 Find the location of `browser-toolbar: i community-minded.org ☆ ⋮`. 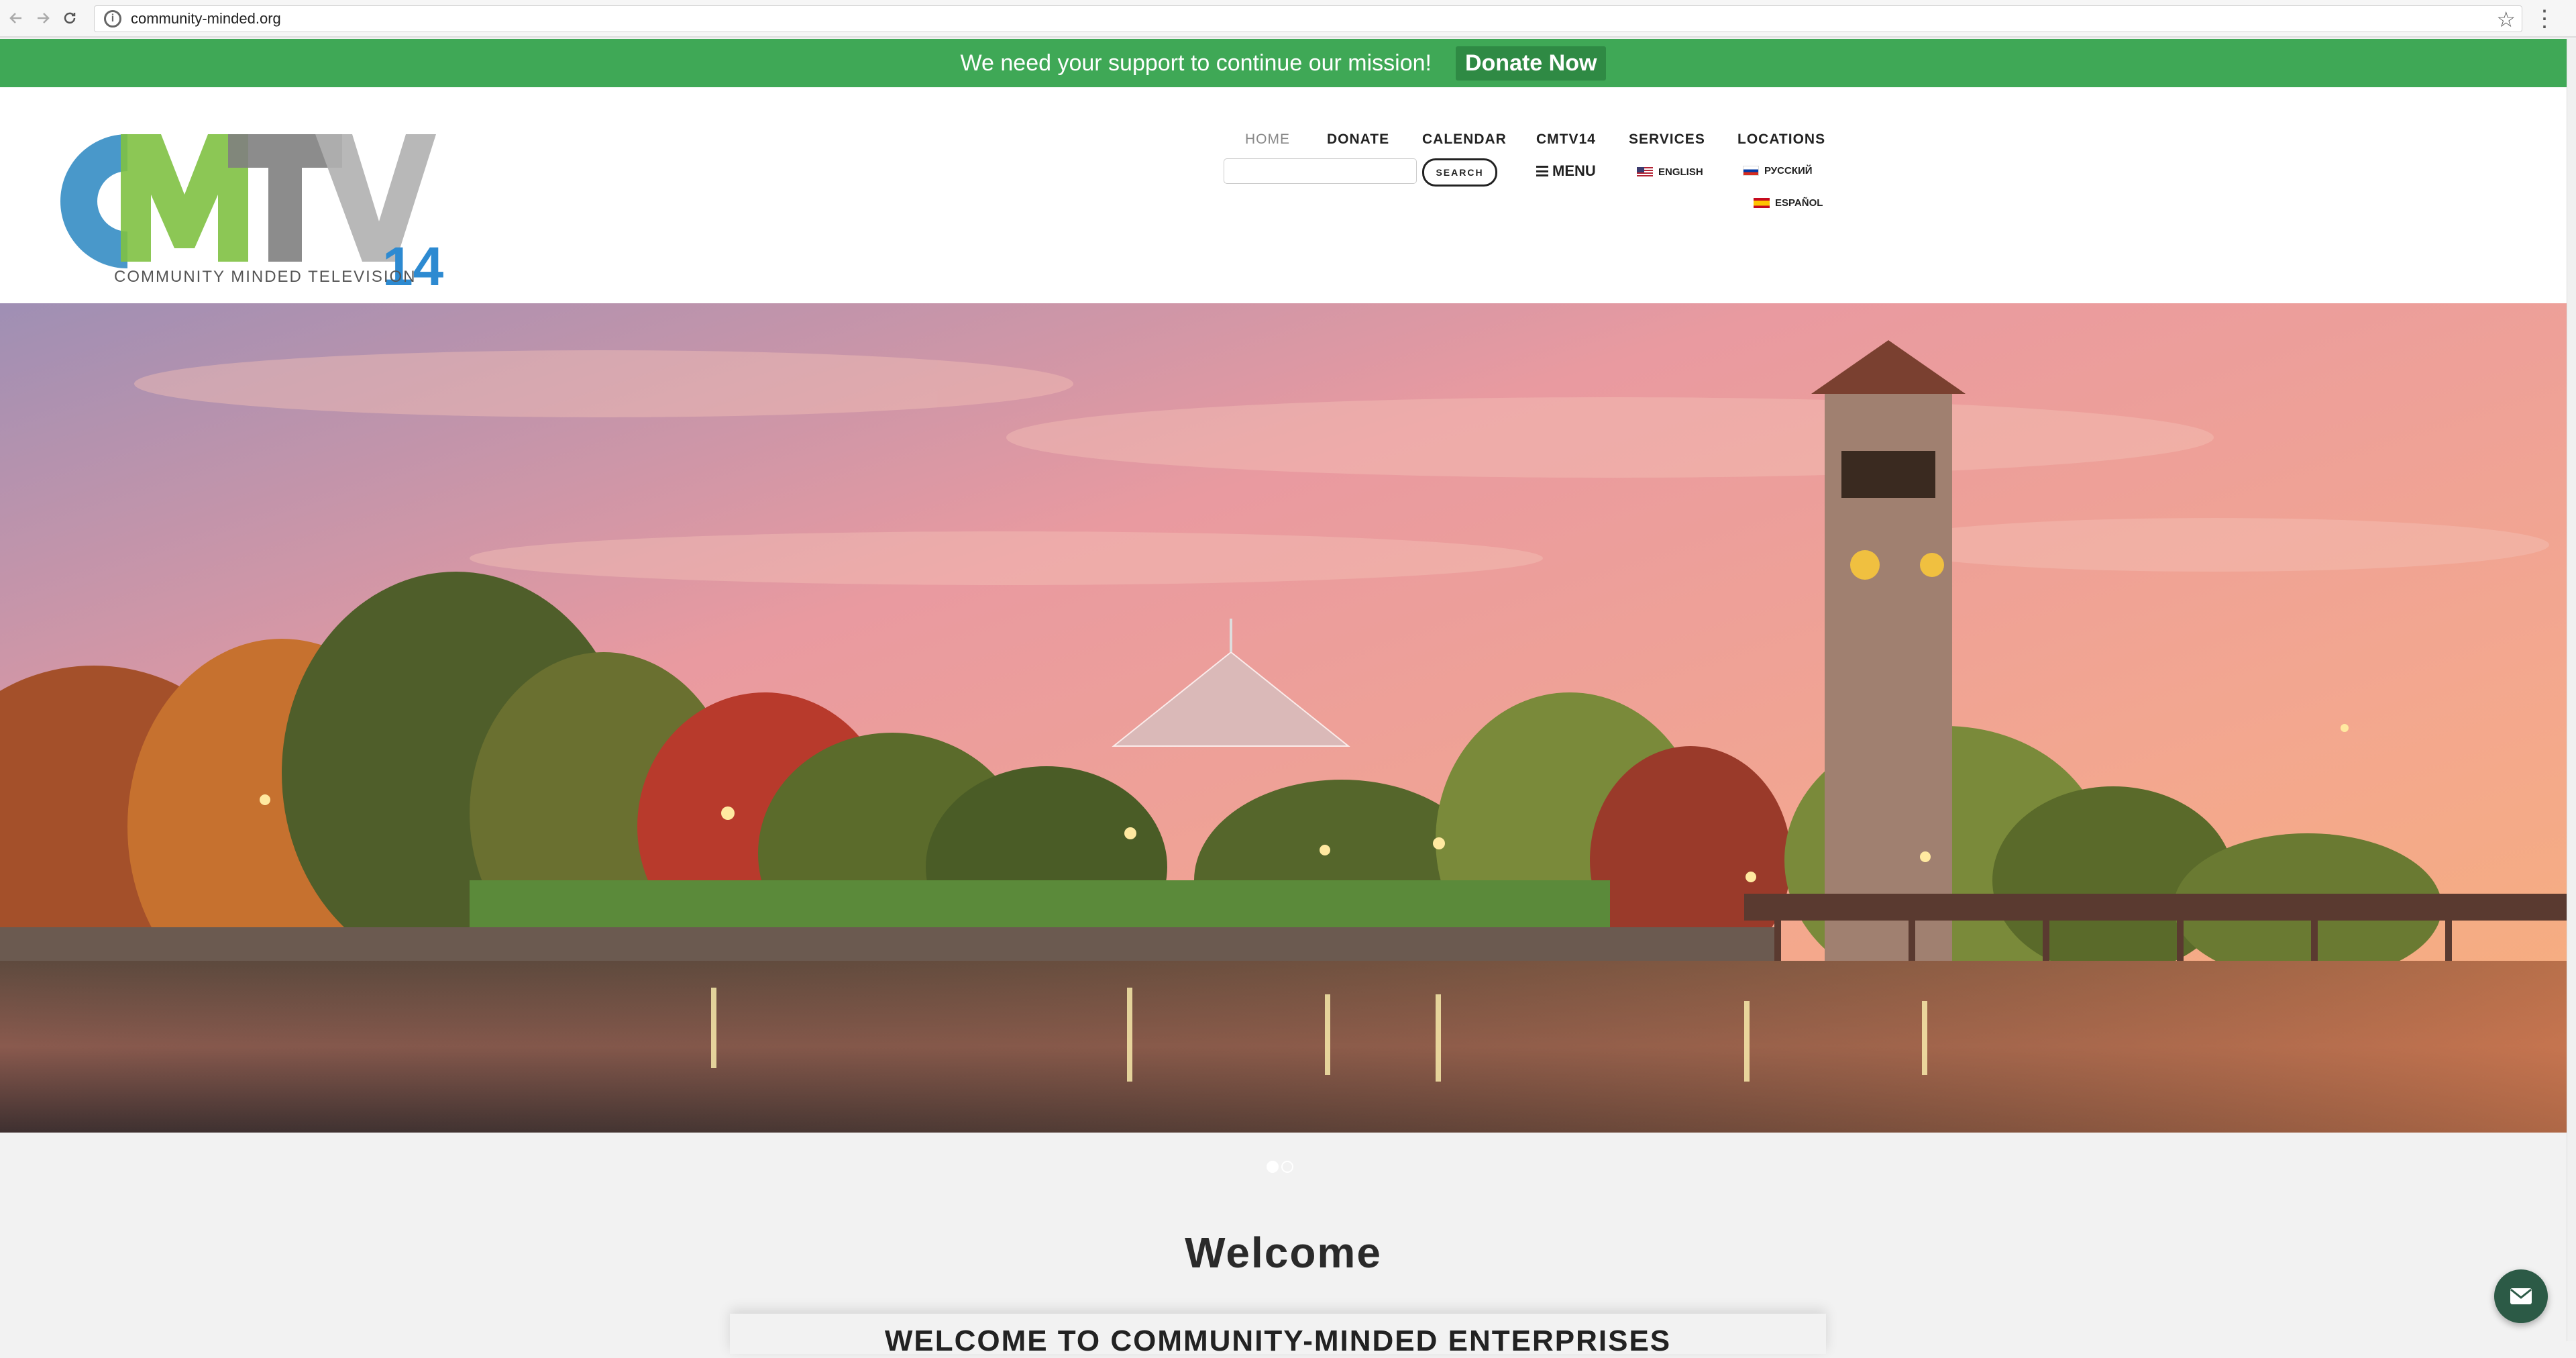

browser-toolbar: i community-minded.org ☆ ⋮ is located at coordinates (1288, 19).